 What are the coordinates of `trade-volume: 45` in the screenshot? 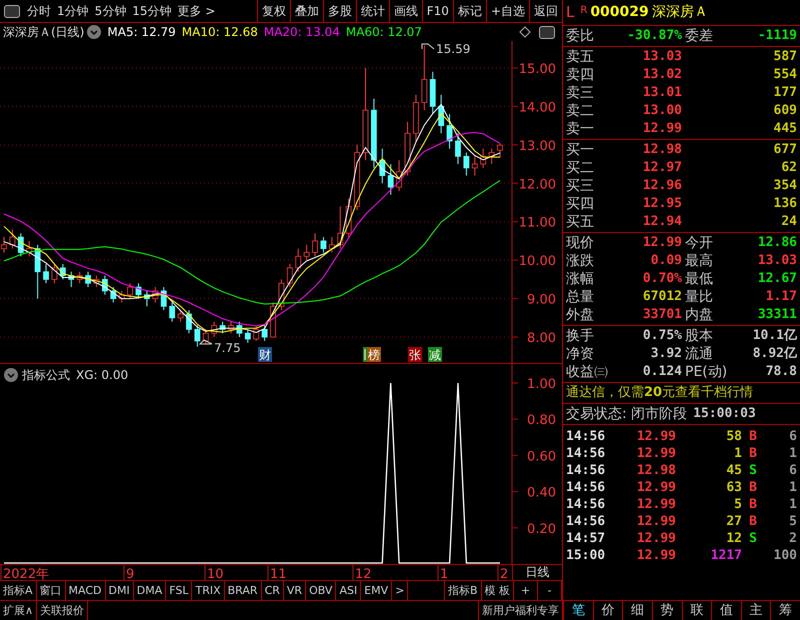 It's located at (733, 471).